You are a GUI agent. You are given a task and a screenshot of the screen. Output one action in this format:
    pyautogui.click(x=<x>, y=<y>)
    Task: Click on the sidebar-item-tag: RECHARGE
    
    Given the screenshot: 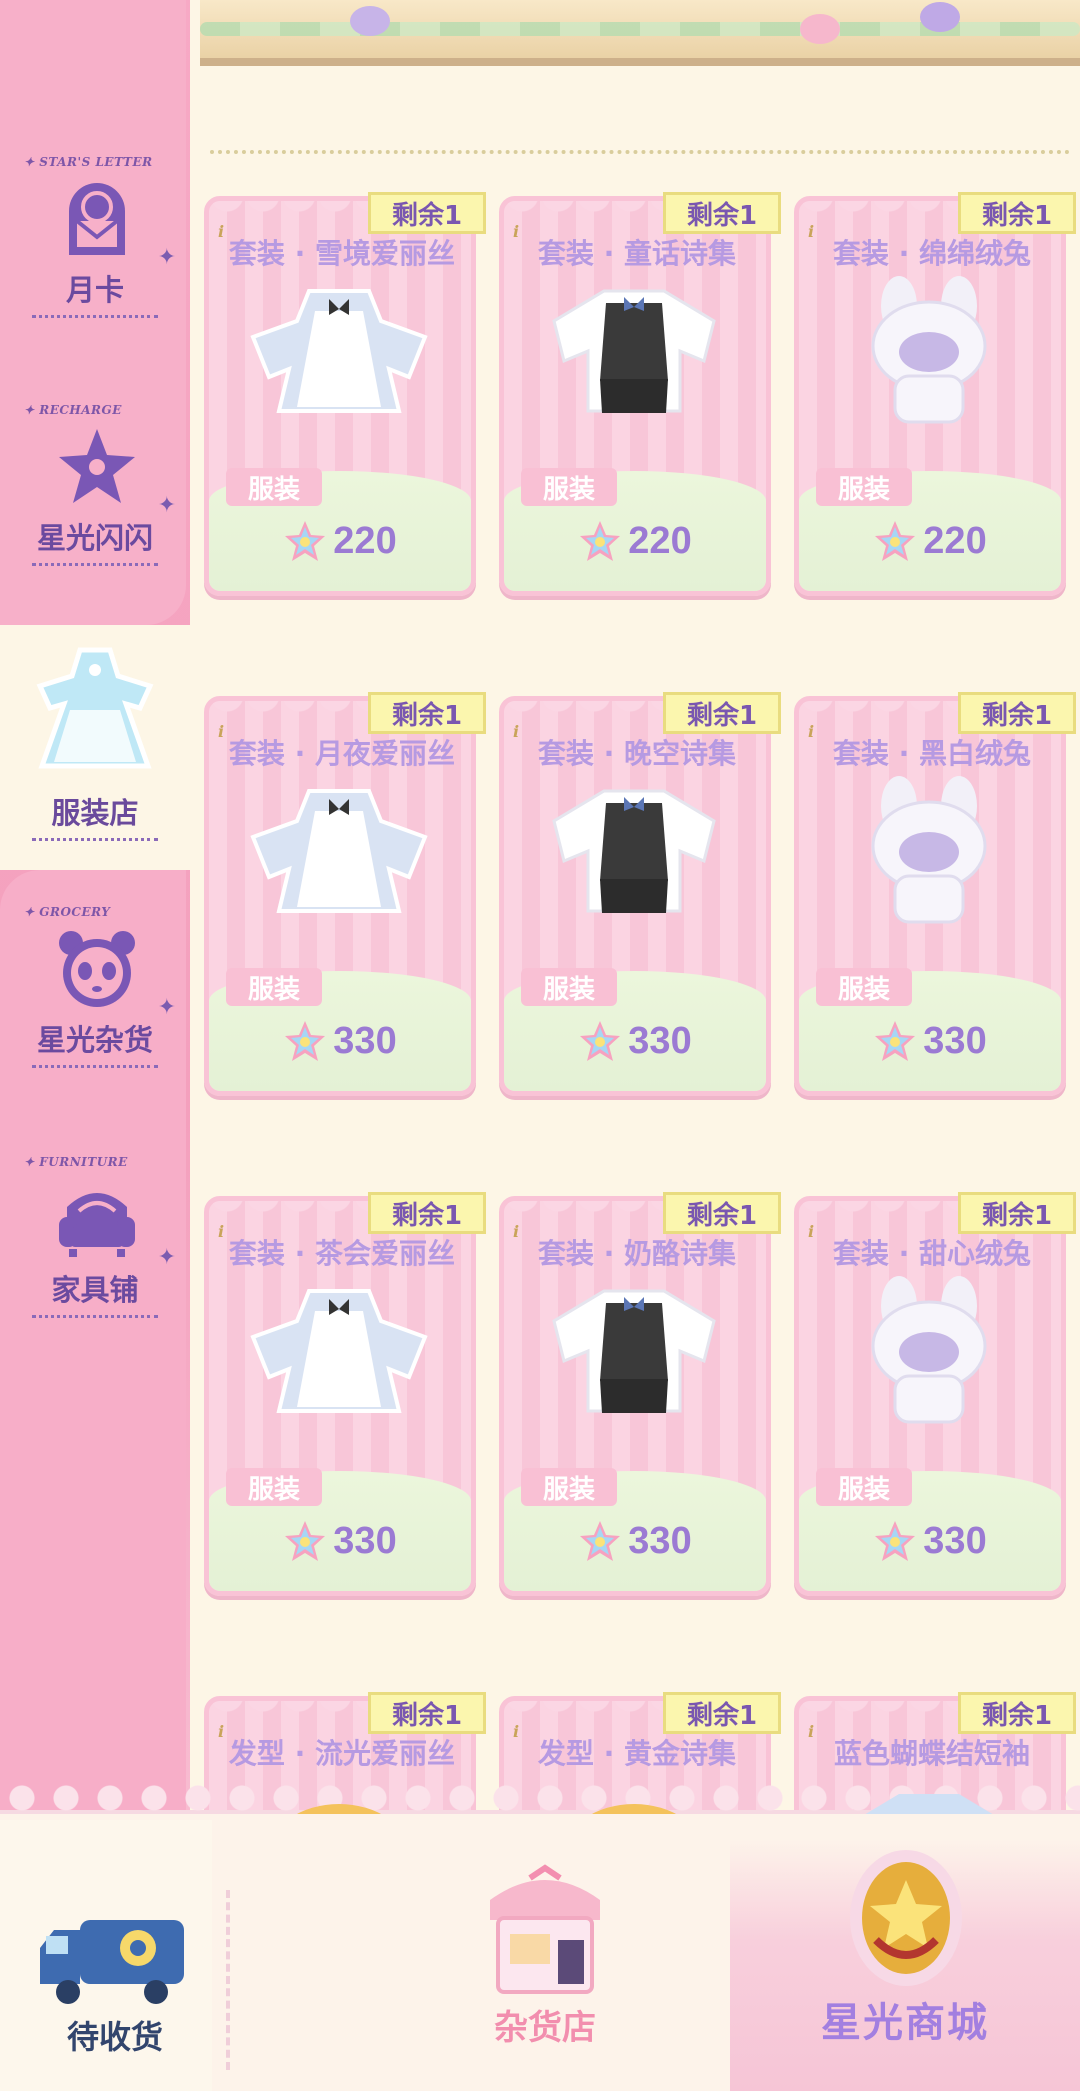 What is the action you would take?
    pyautogui.click(x=73, y=410)
    